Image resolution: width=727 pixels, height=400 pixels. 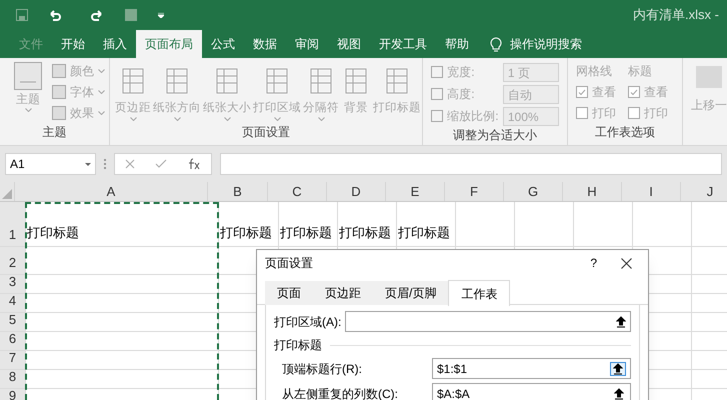 What do you see at coordinates (709, 77) in the screenshot?
I see `layer-icon` at bounding box center [709, 77].